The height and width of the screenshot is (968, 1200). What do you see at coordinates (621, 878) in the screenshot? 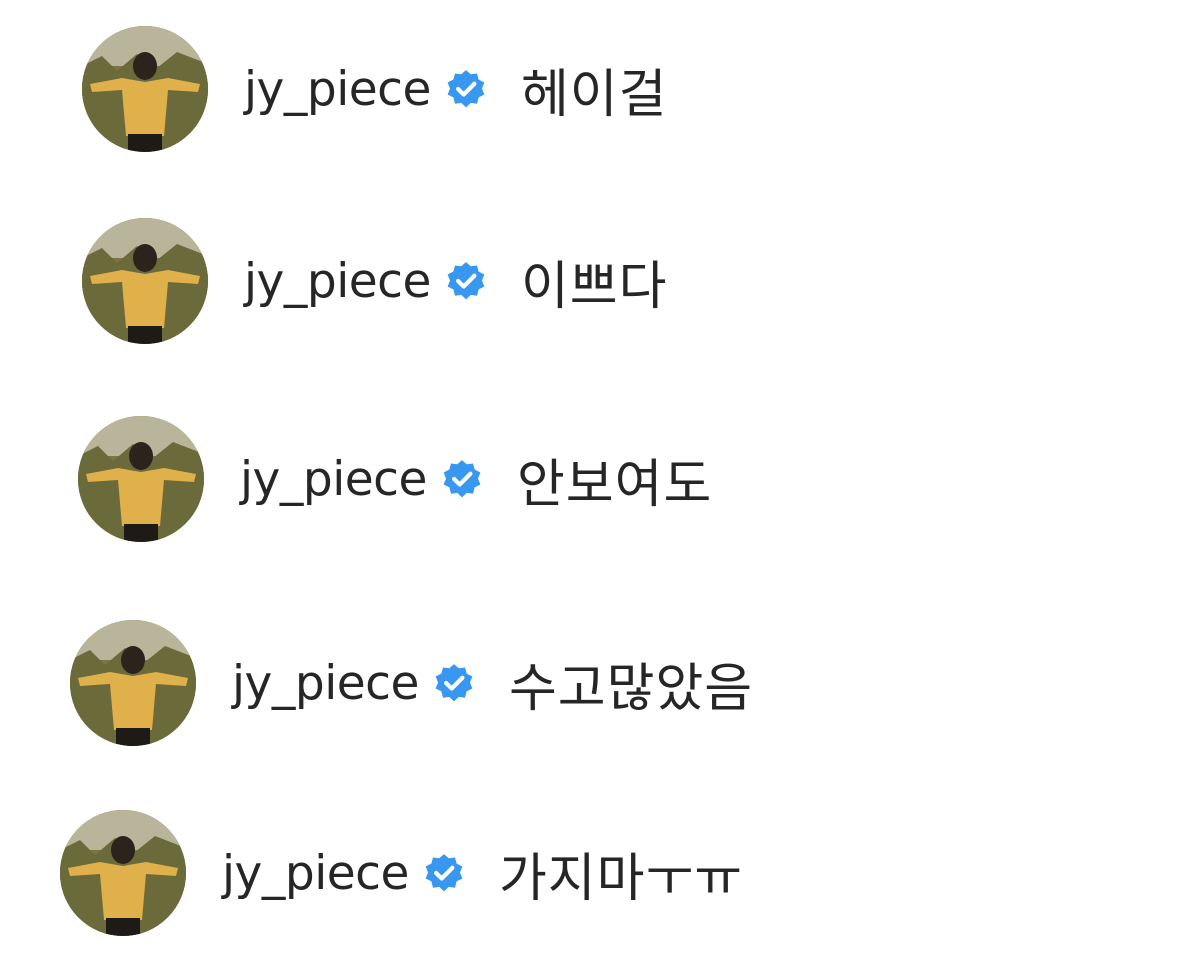
I see `comment-text: 가지마ㅜㅠ` at bounding box center [621, 878].